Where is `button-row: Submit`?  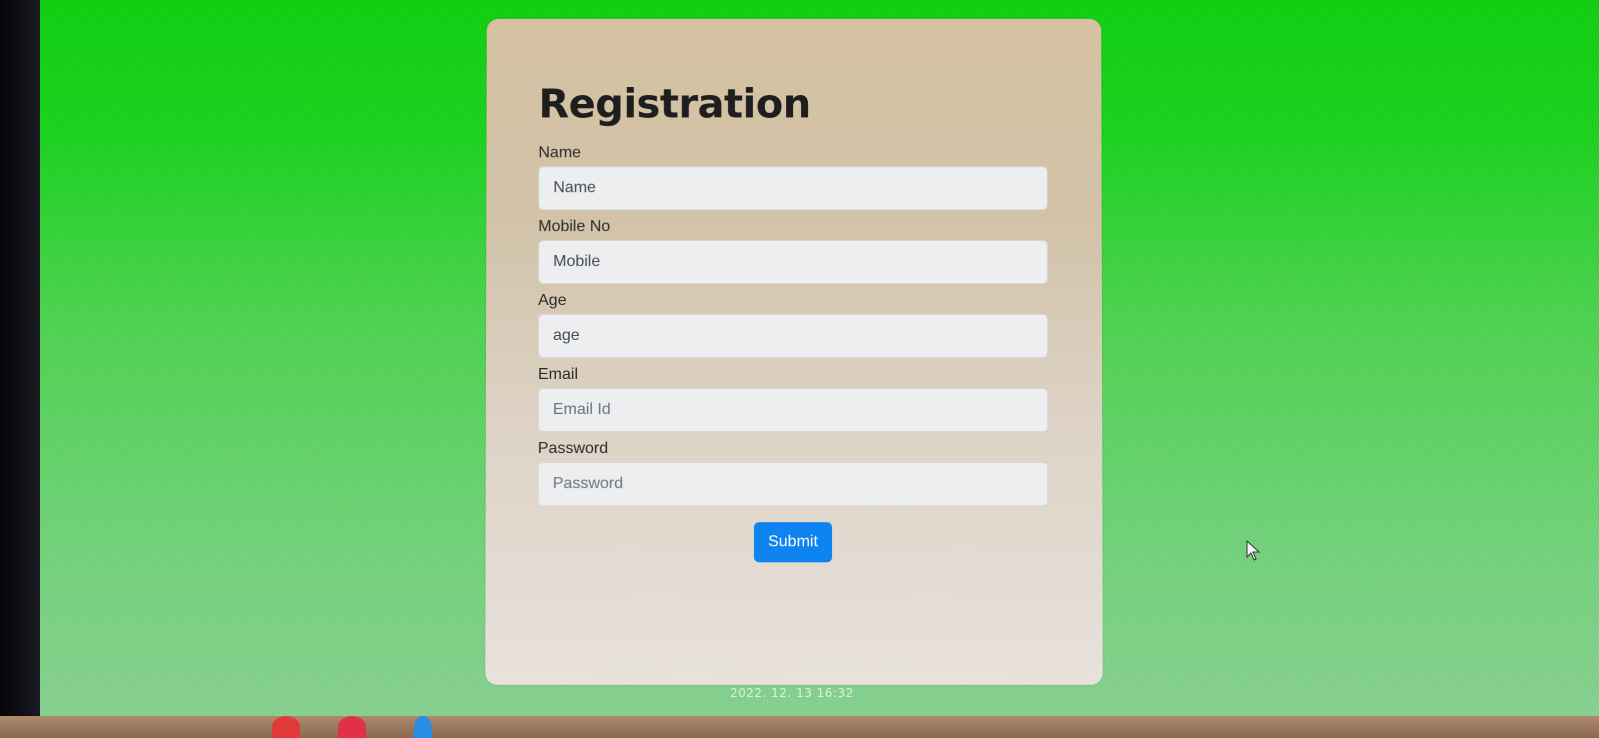 button-row: Submit is located at coordinates (793, 542).